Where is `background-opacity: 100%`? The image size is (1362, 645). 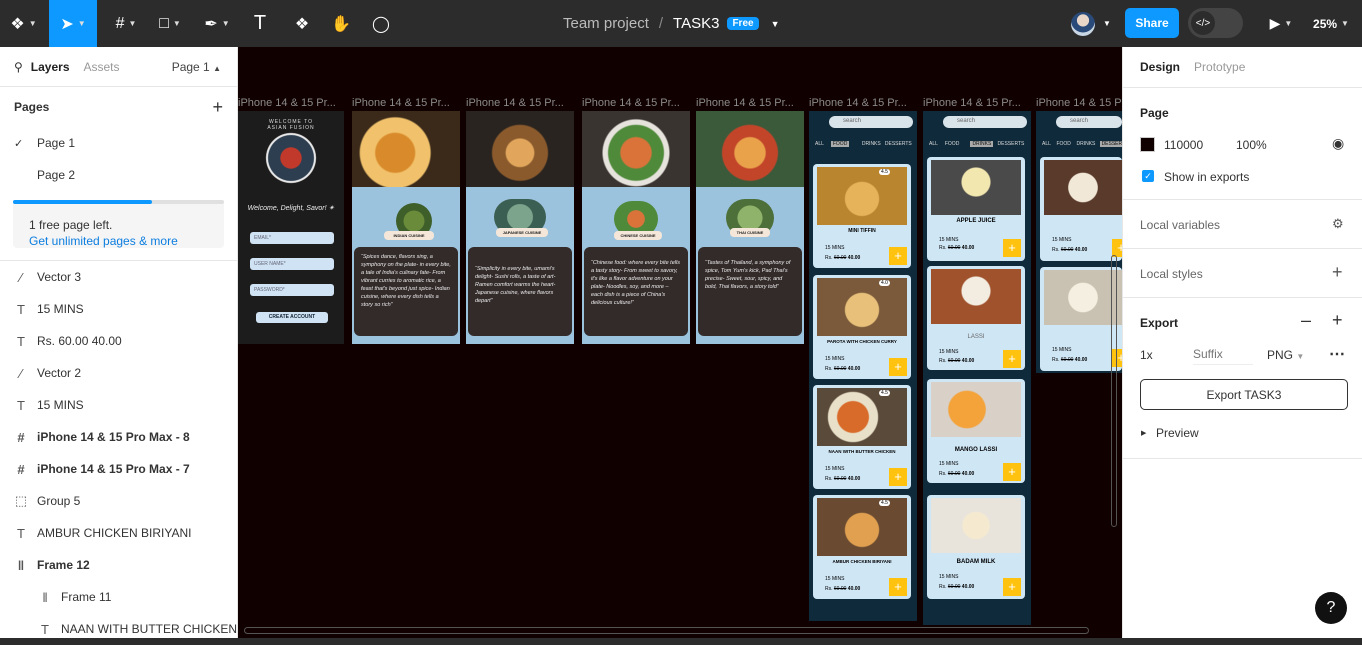
background-opacity: 100% is located at coordinates (1251, 145).